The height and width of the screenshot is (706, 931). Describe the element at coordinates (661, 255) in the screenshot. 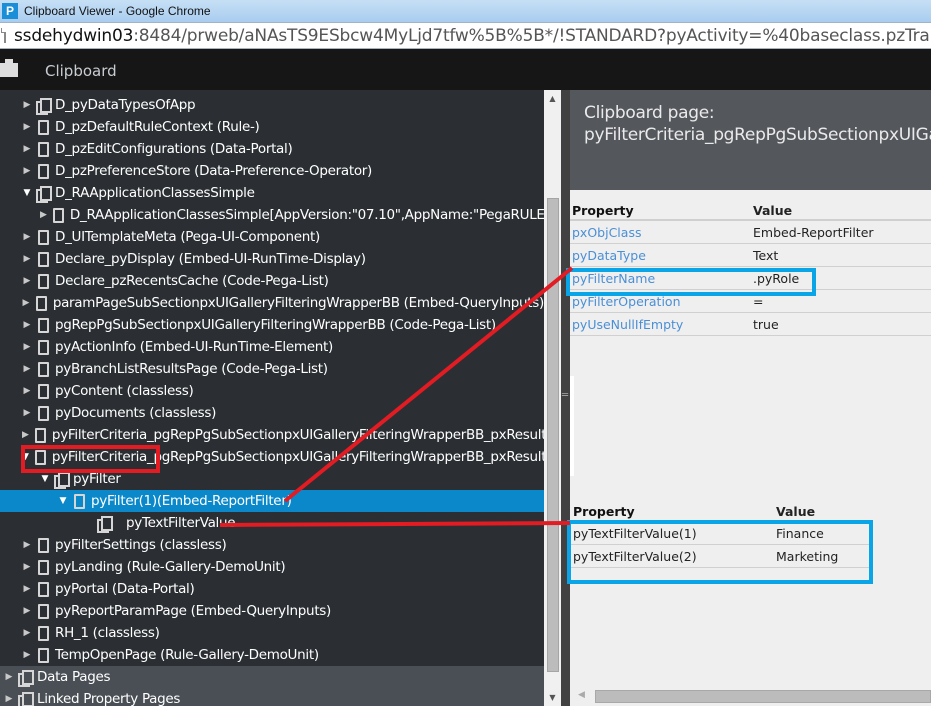

I see `property-link: pyDataType` at that location.